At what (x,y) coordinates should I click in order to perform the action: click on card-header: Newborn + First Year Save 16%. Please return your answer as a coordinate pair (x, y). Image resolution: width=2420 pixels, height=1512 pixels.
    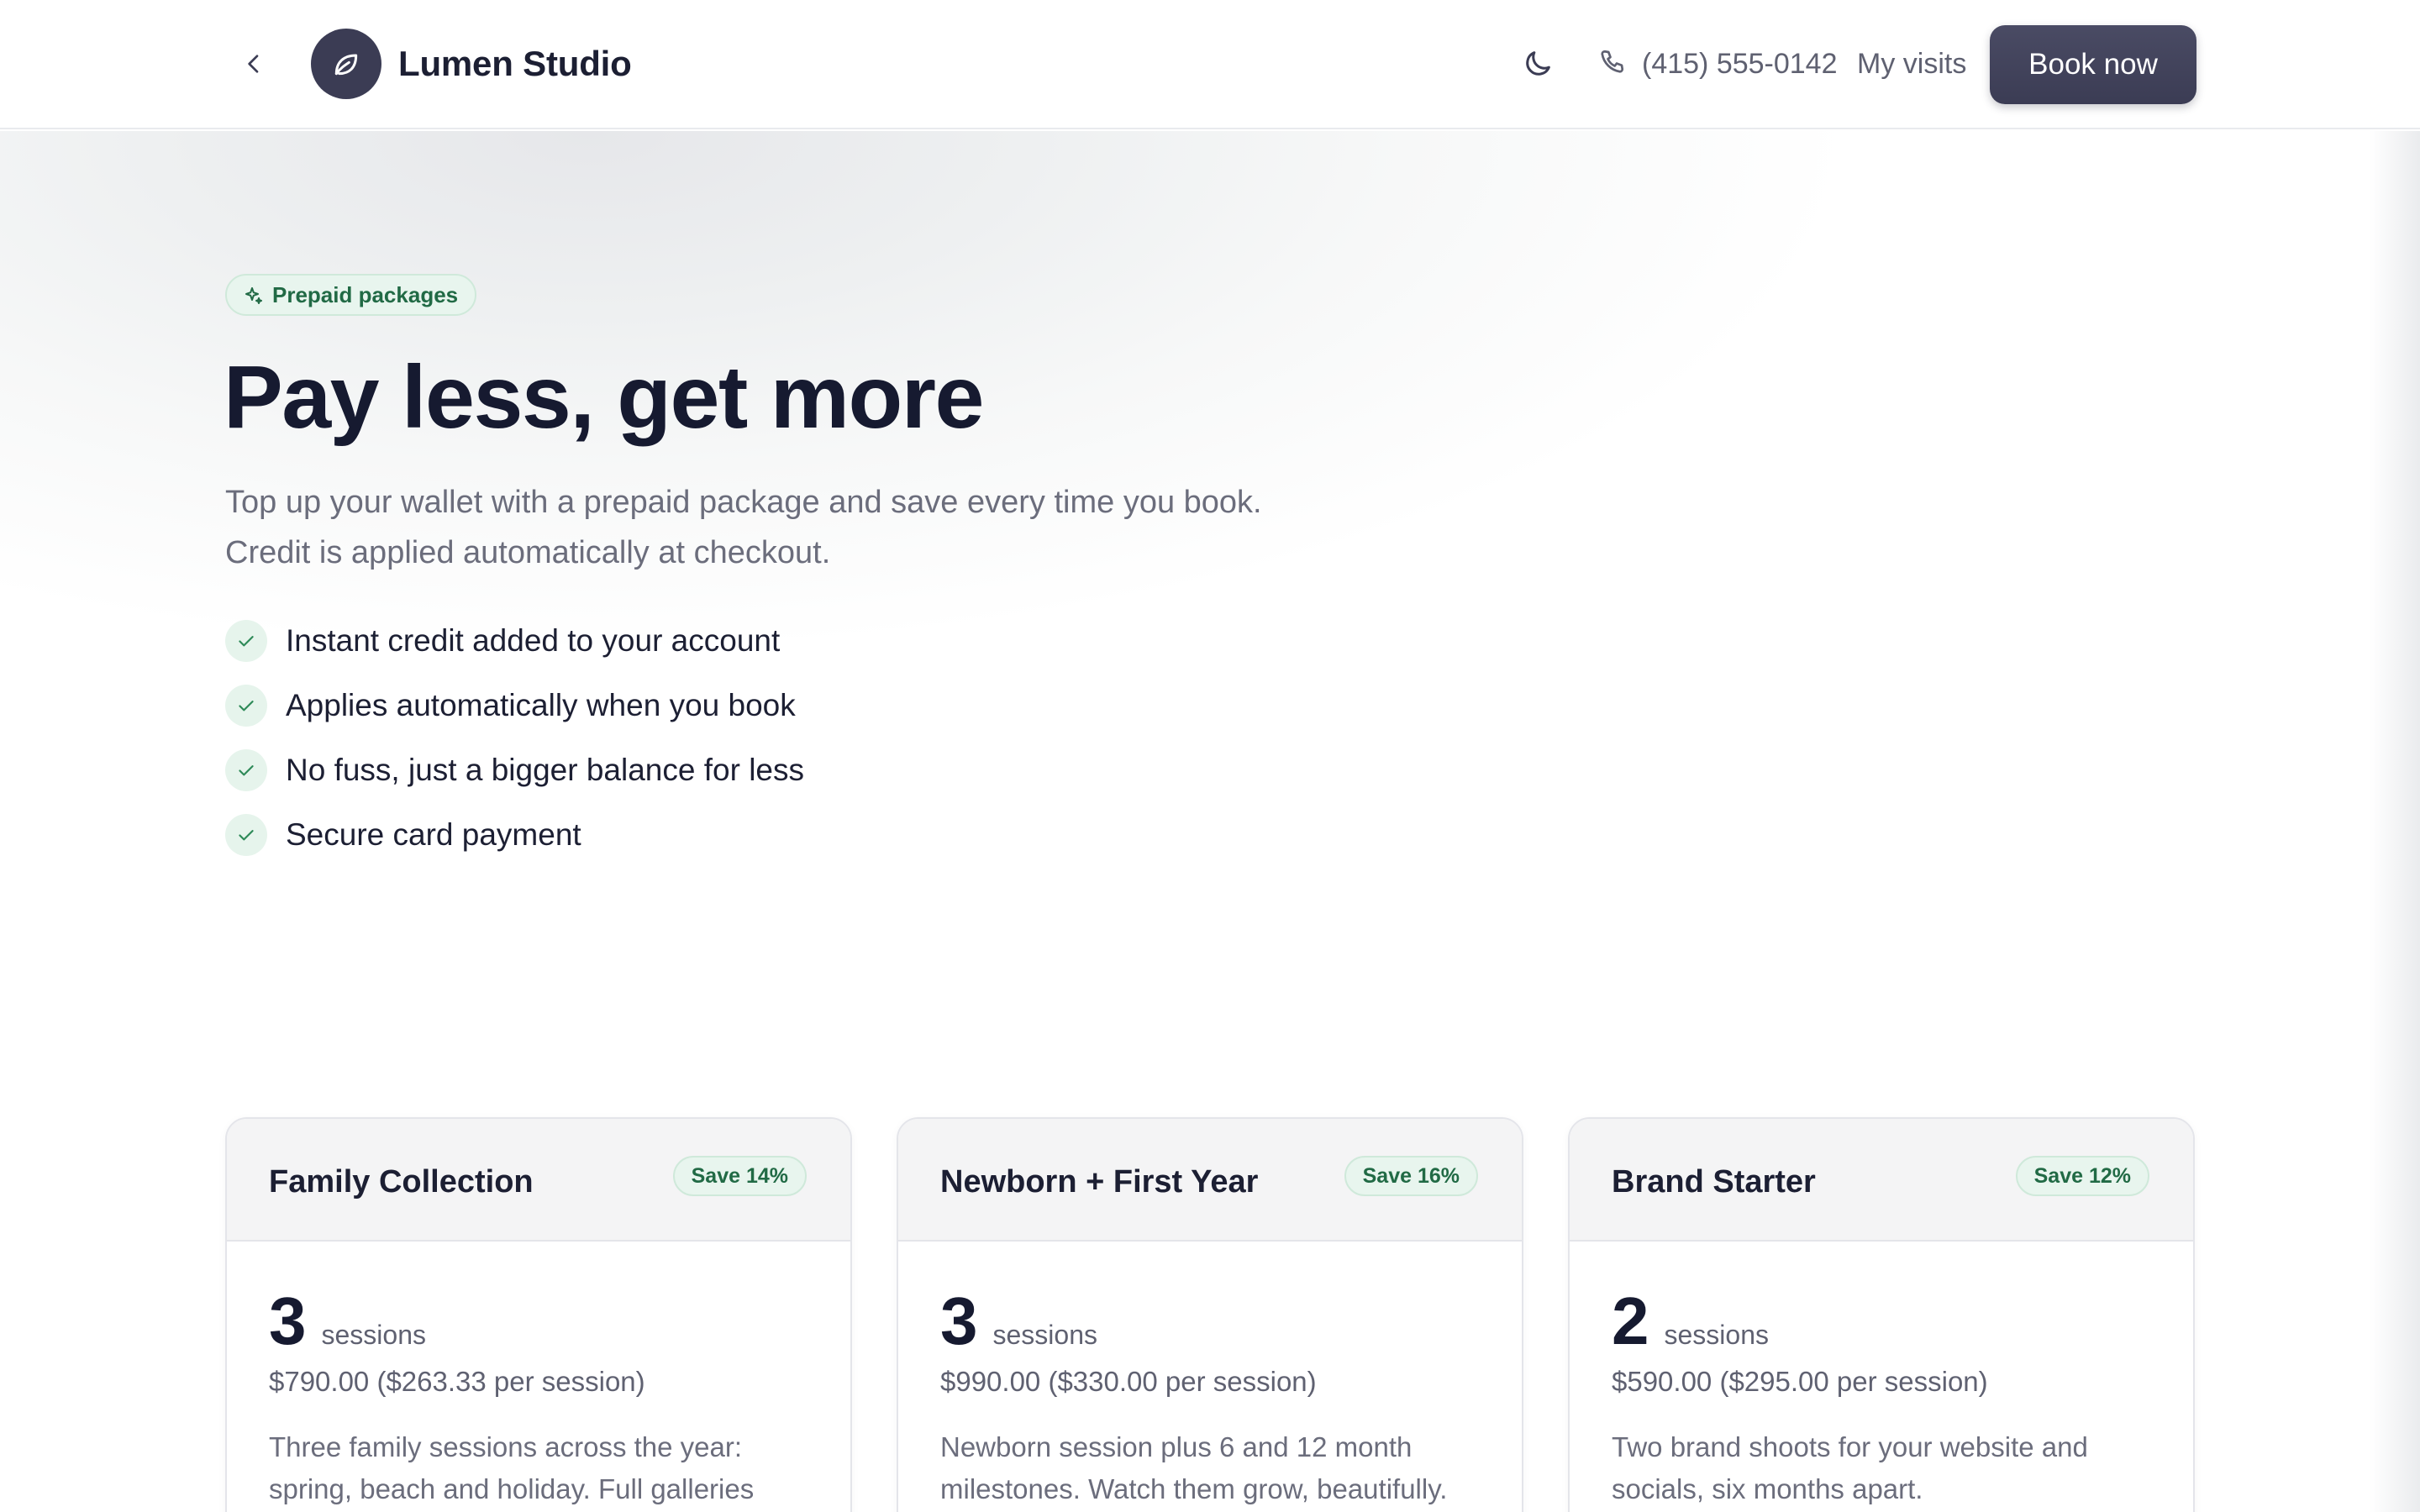
    Looking at the image, I should click on (1210, 1180).